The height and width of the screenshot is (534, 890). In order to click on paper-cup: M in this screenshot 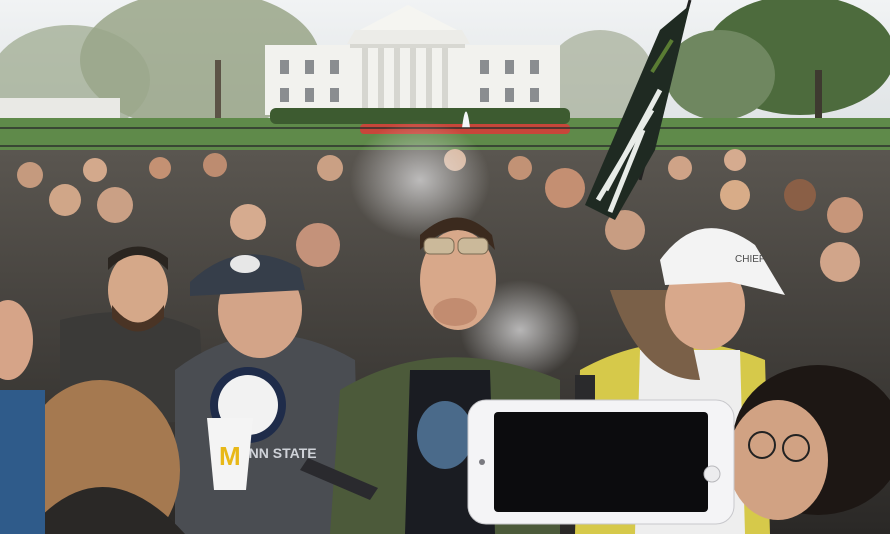, I will do `click(230, 454)`.